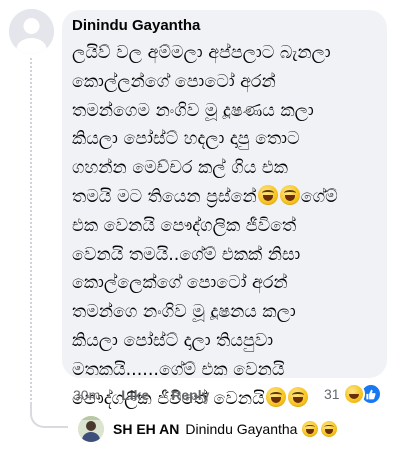 This screenshot has width=401, height=450. I want to click on reply-mention: Dinindu Gayantha, so click(241, 429).